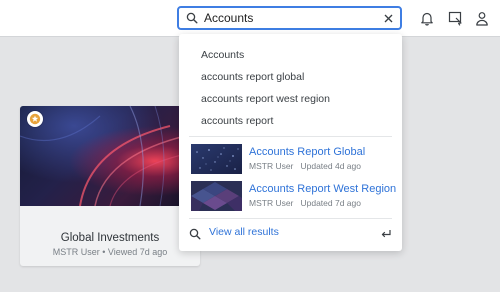 This screenshot has width=500, height=292. Describe the element at coordinates (455, 18) in the screenshot. I see `present-icon` at that location.